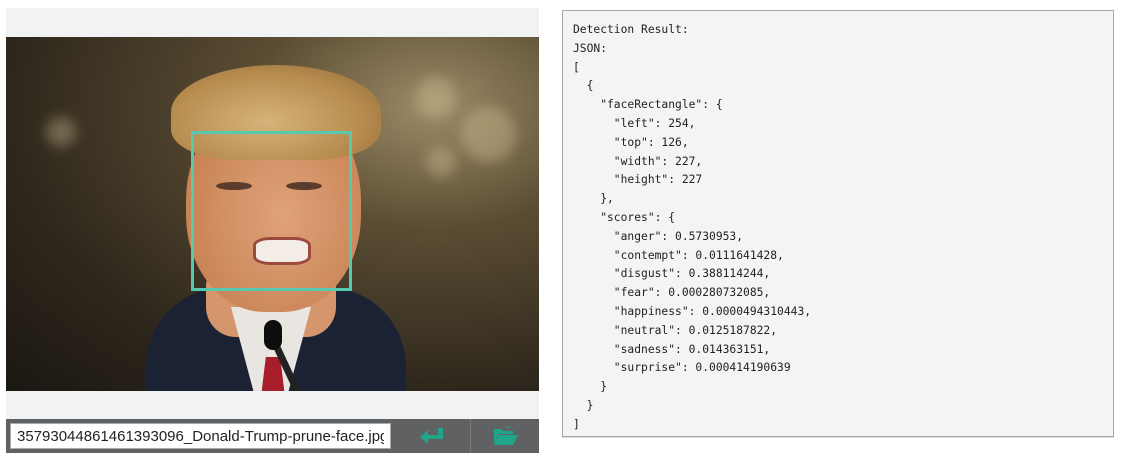 This screenshot has width=1123, height=460. What do you see at coordinates (272, 405) in the screenshot?
I see `image-bottom-strip` at bounding box center [272, 405].